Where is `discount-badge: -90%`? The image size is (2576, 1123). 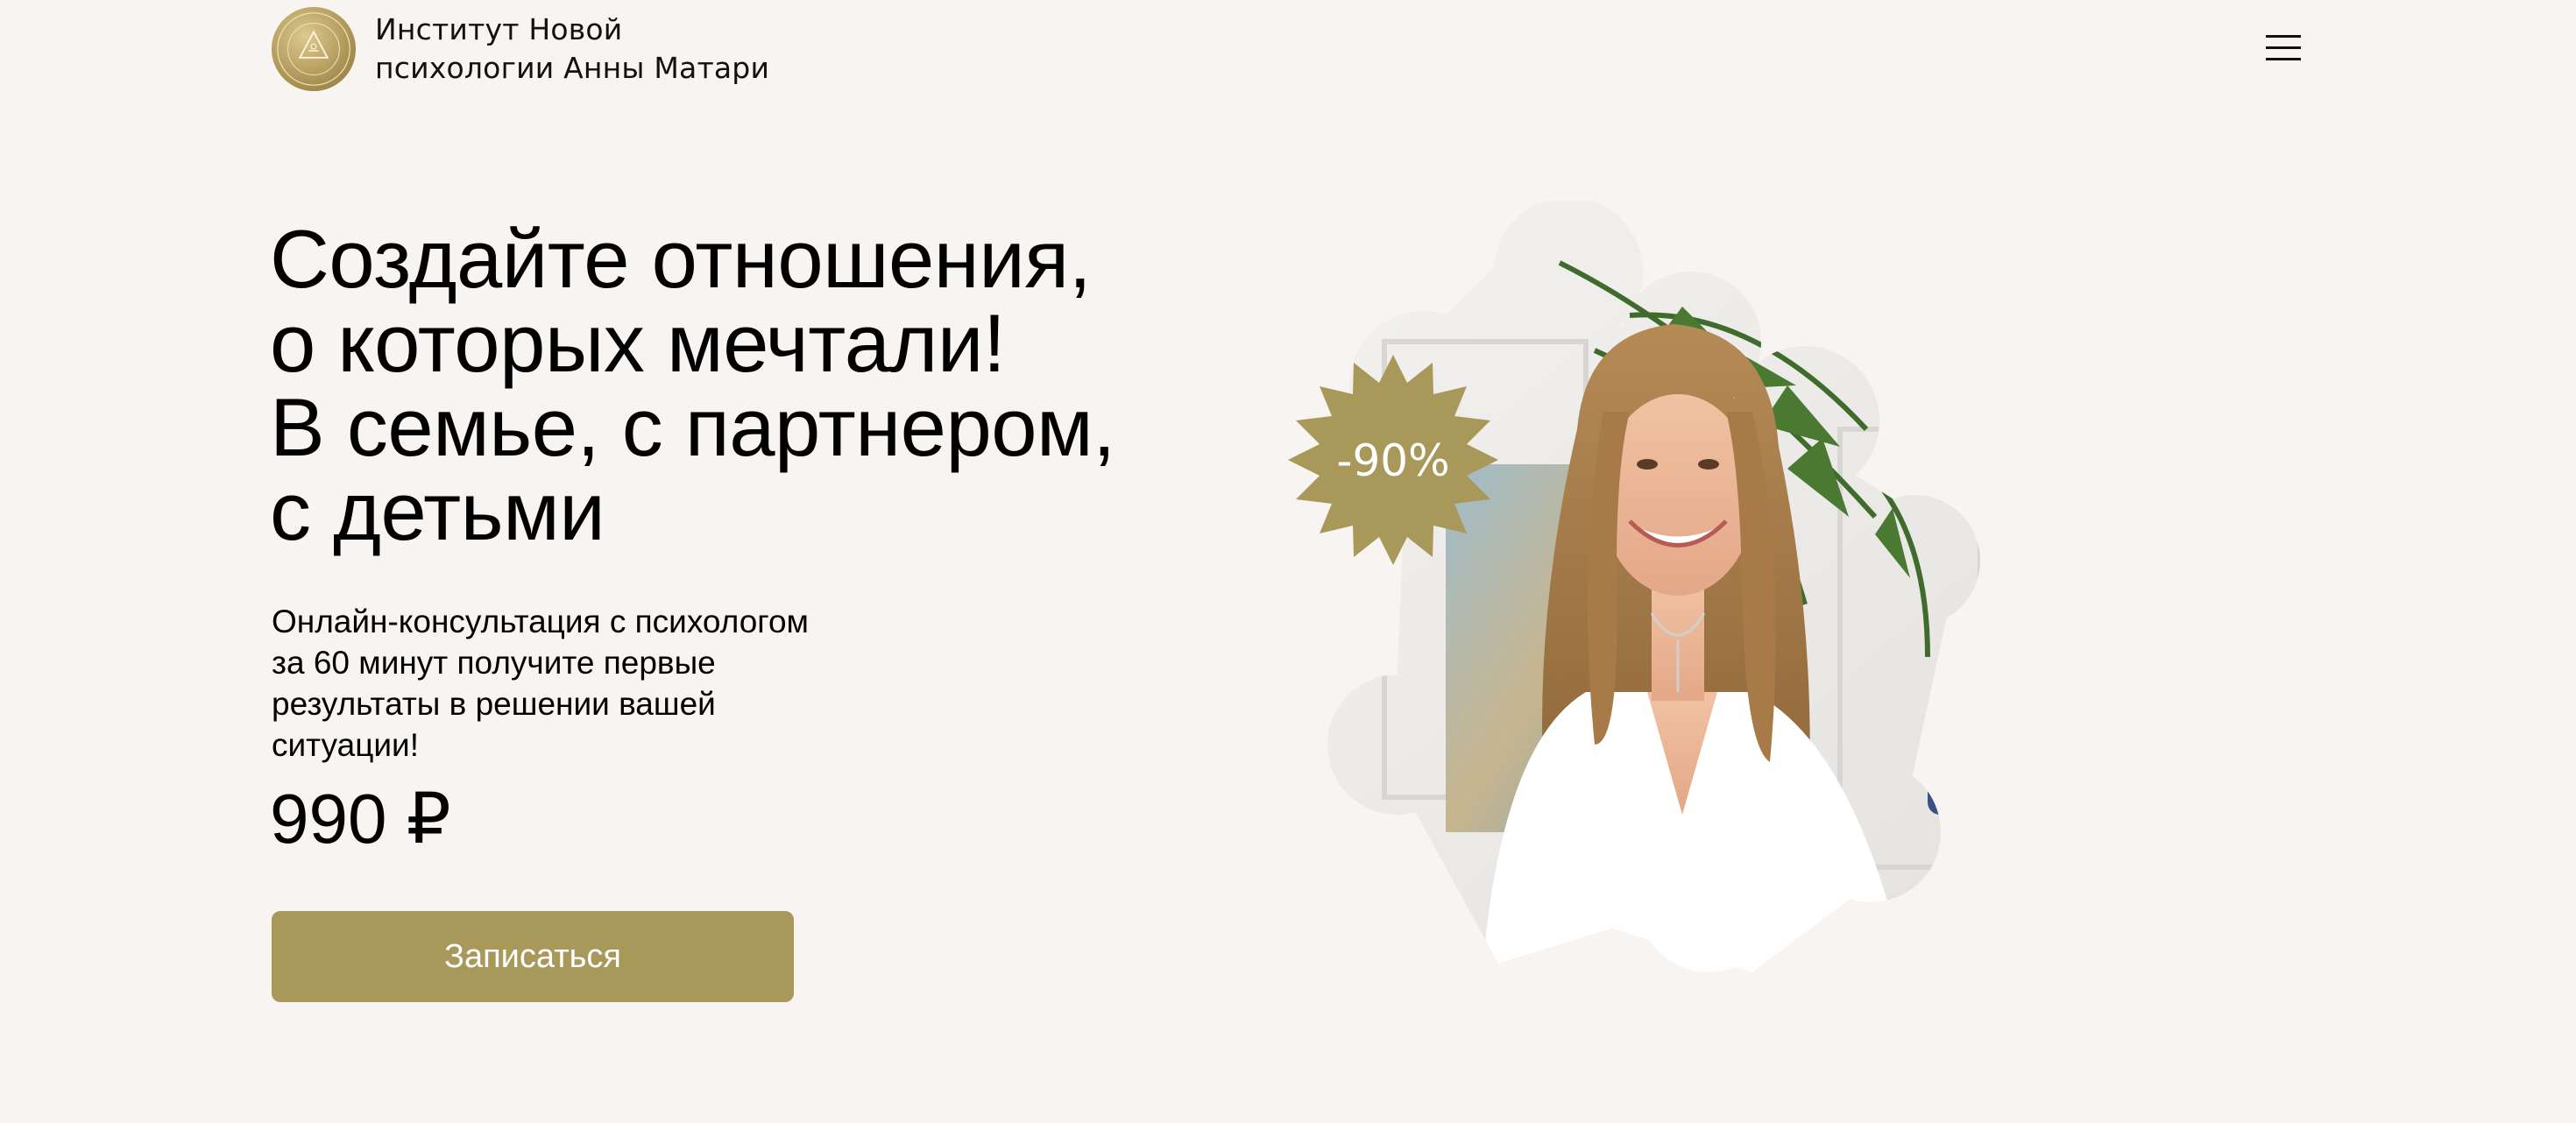
discount-badge: -90% is located at coordinates (1393, 460).